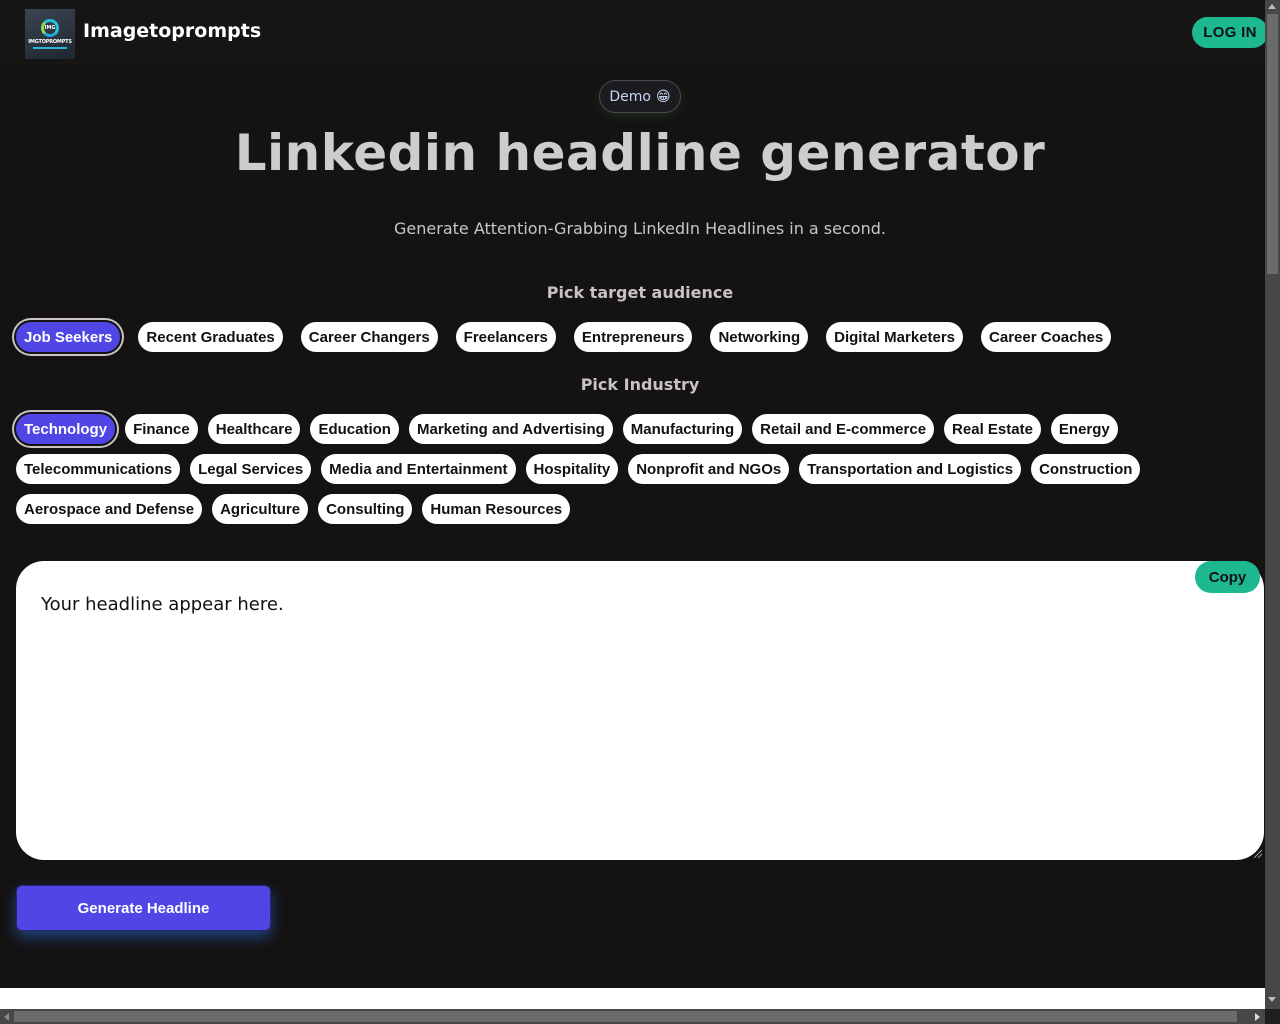 The width and height of the screenshot is (1280, 1024). I want to click on demo-badge: Demo 😁, so click(640, 96).